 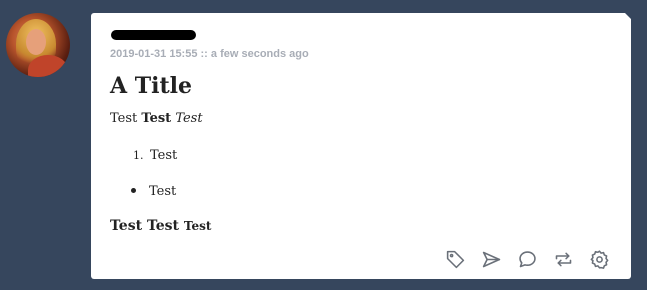 I want to click on avatar, so click(x=38, y=45).